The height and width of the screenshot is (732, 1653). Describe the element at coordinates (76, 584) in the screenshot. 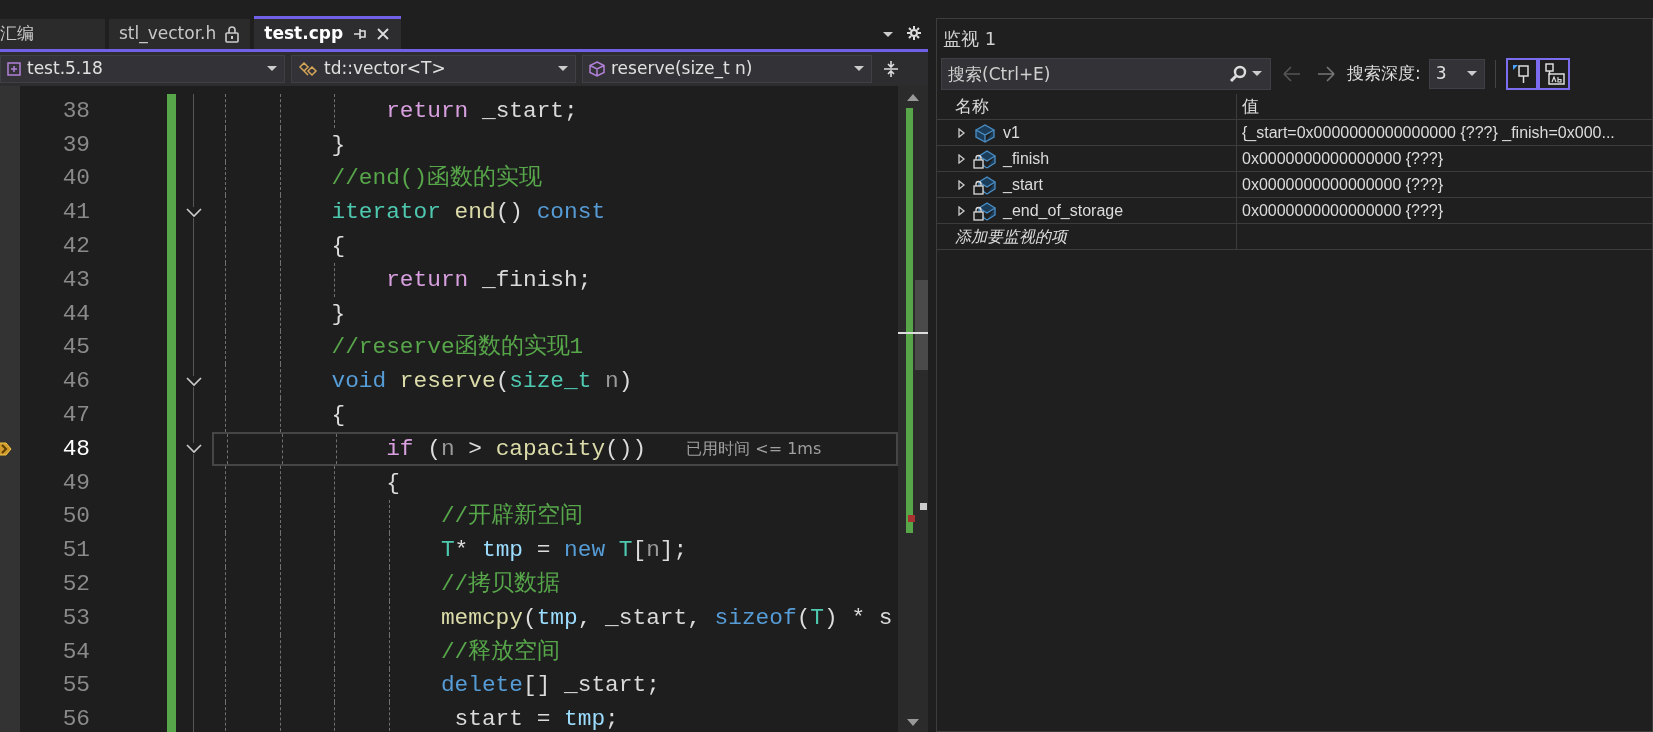

I see `line-number: 52` at that location.